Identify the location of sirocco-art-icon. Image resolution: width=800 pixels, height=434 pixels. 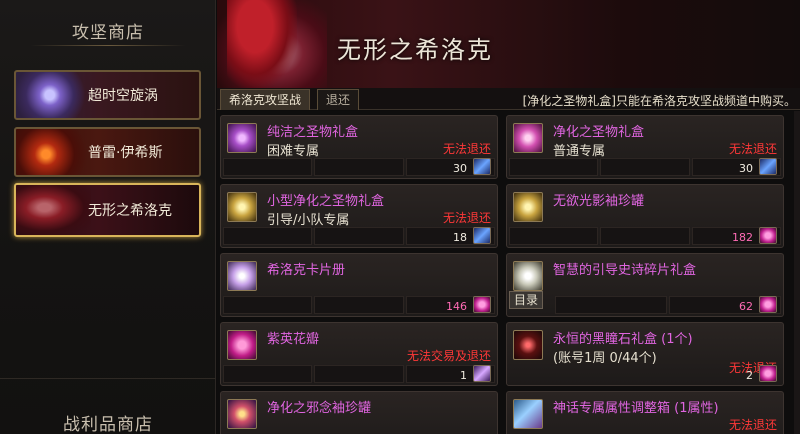
(53, 210).